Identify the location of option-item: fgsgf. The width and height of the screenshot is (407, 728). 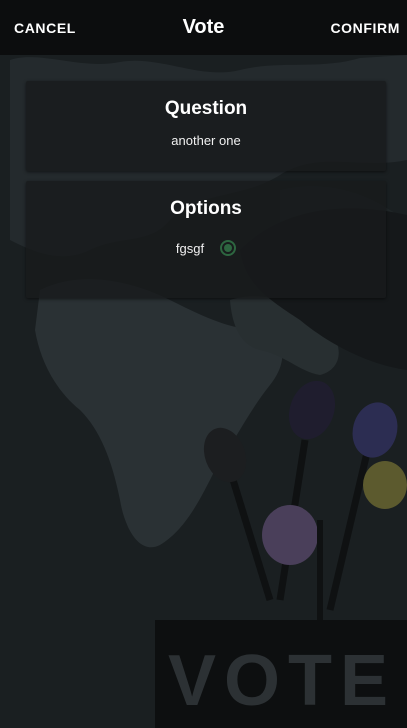
(206, 248).